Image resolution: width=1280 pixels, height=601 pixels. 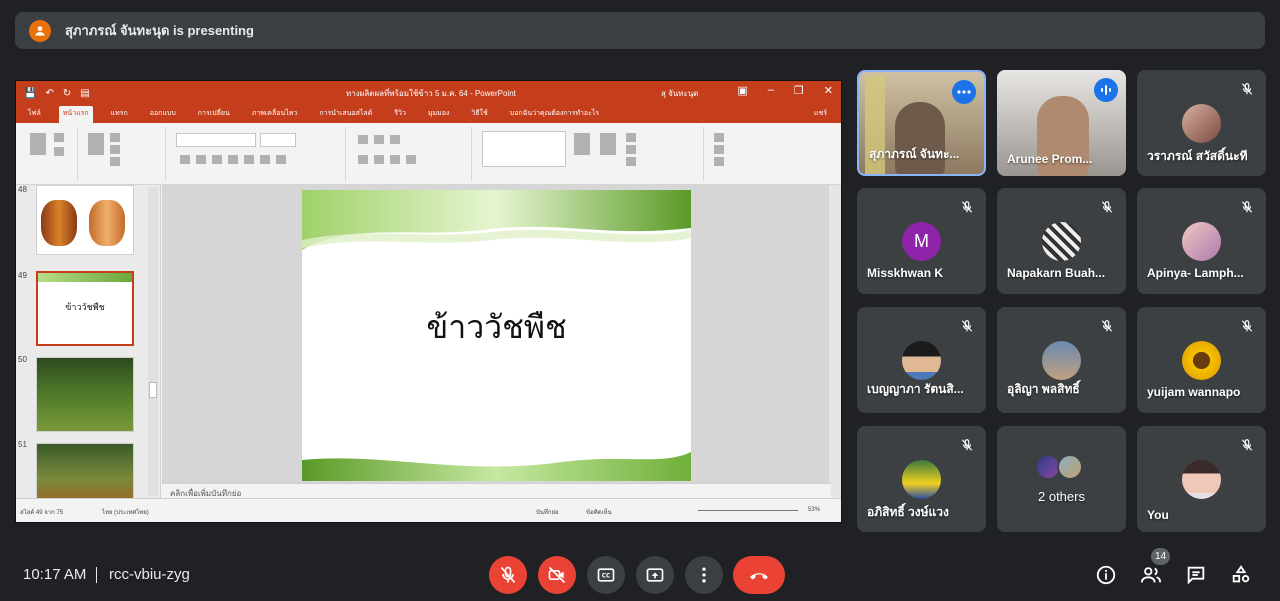 What do you see at coordinates (1158, 515) in the screenshot?
I see `participant-name: You` at bounding box center [1158, 515].